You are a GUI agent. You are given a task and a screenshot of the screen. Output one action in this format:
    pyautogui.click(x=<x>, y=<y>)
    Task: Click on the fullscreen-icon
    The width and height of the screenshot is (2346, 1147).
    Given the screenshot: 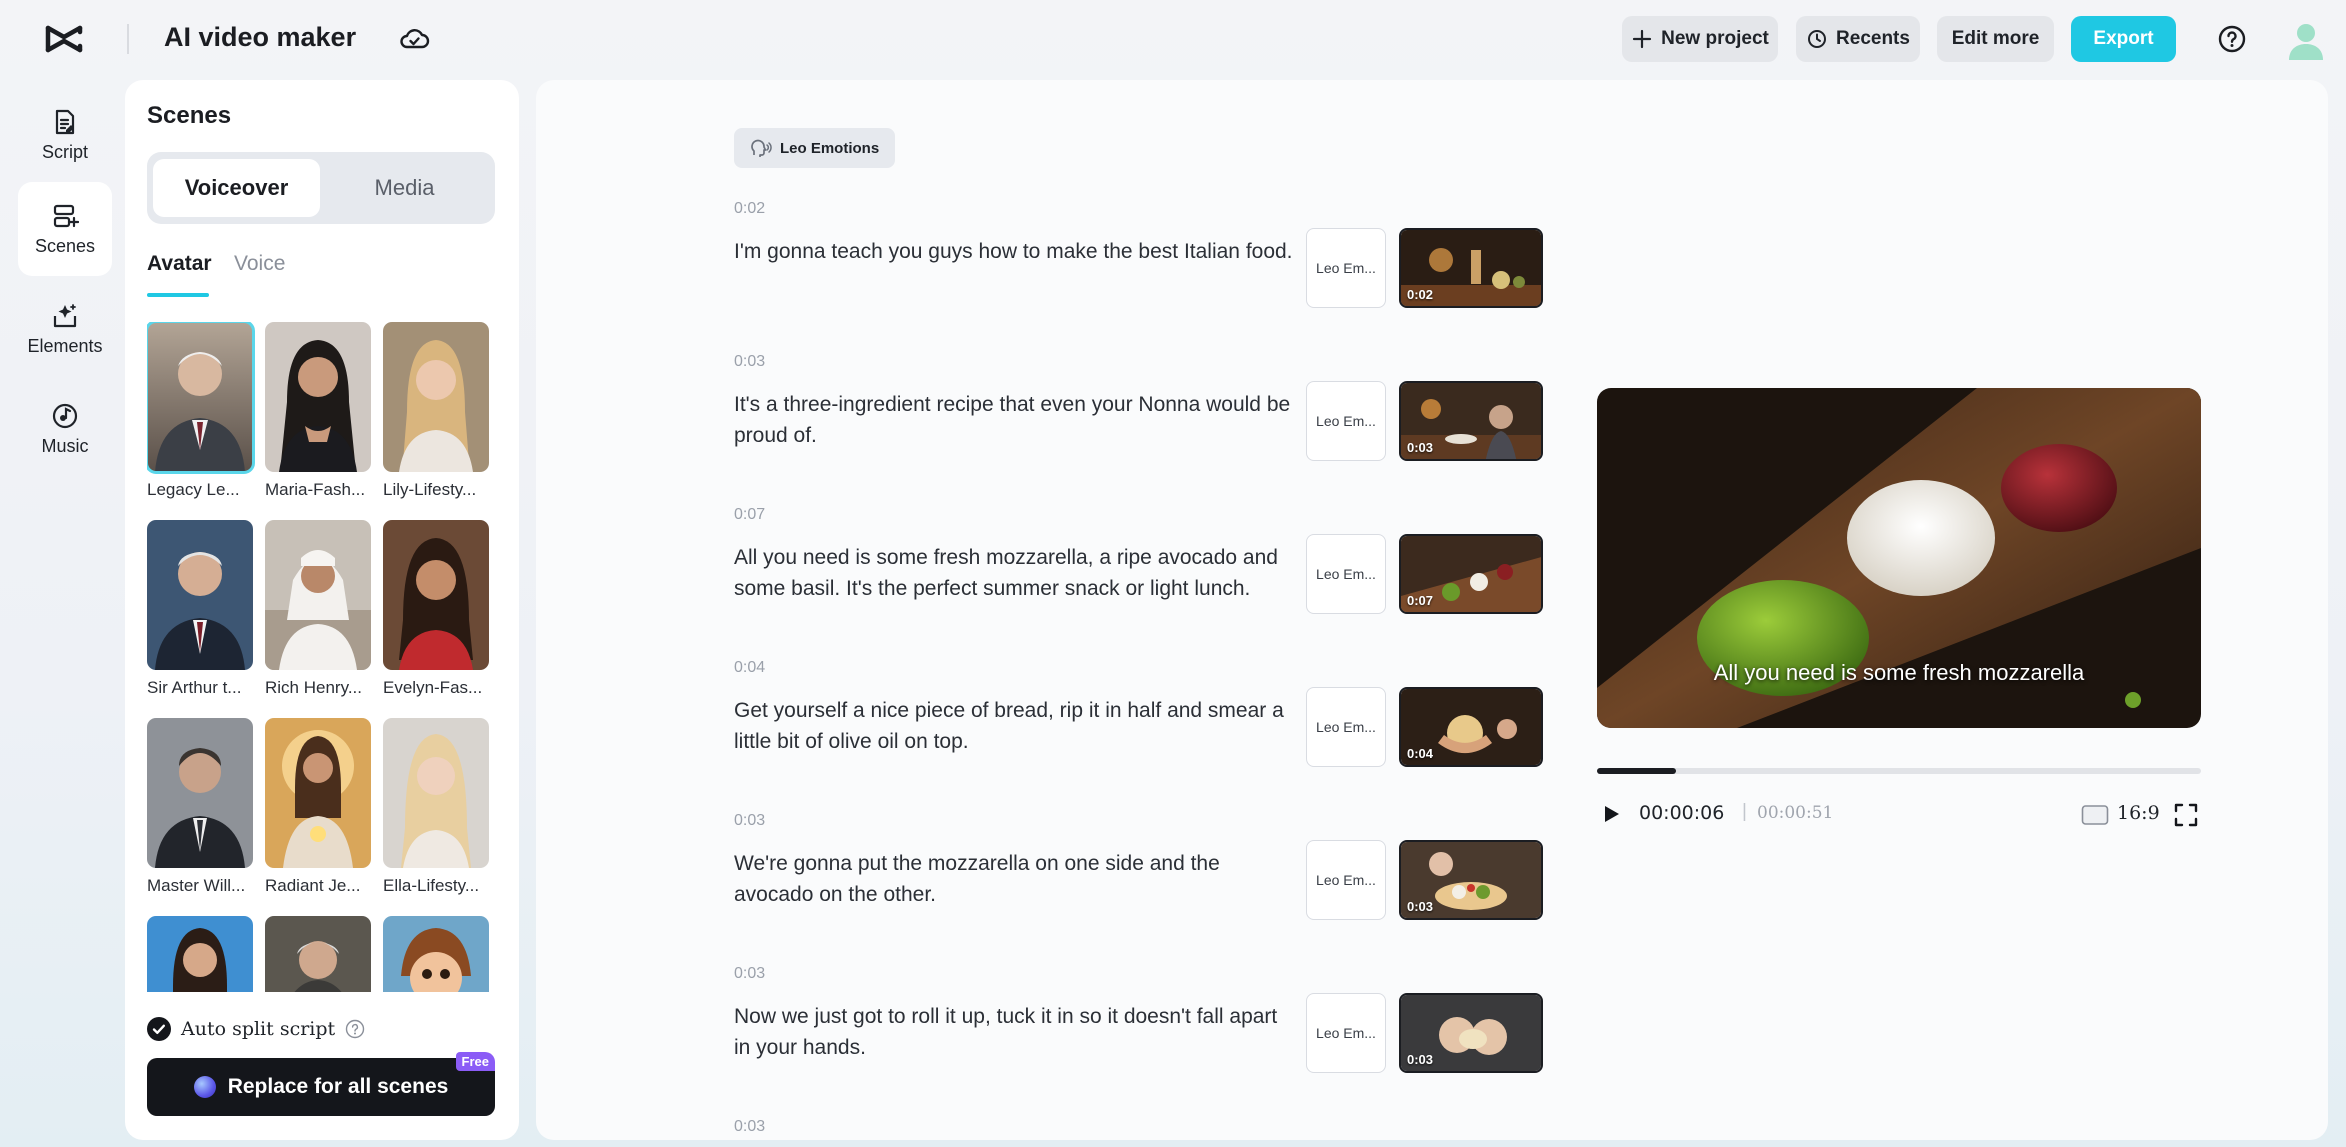 What is the action you would take?
    pyautogui.click(x=2186, y=815)
    